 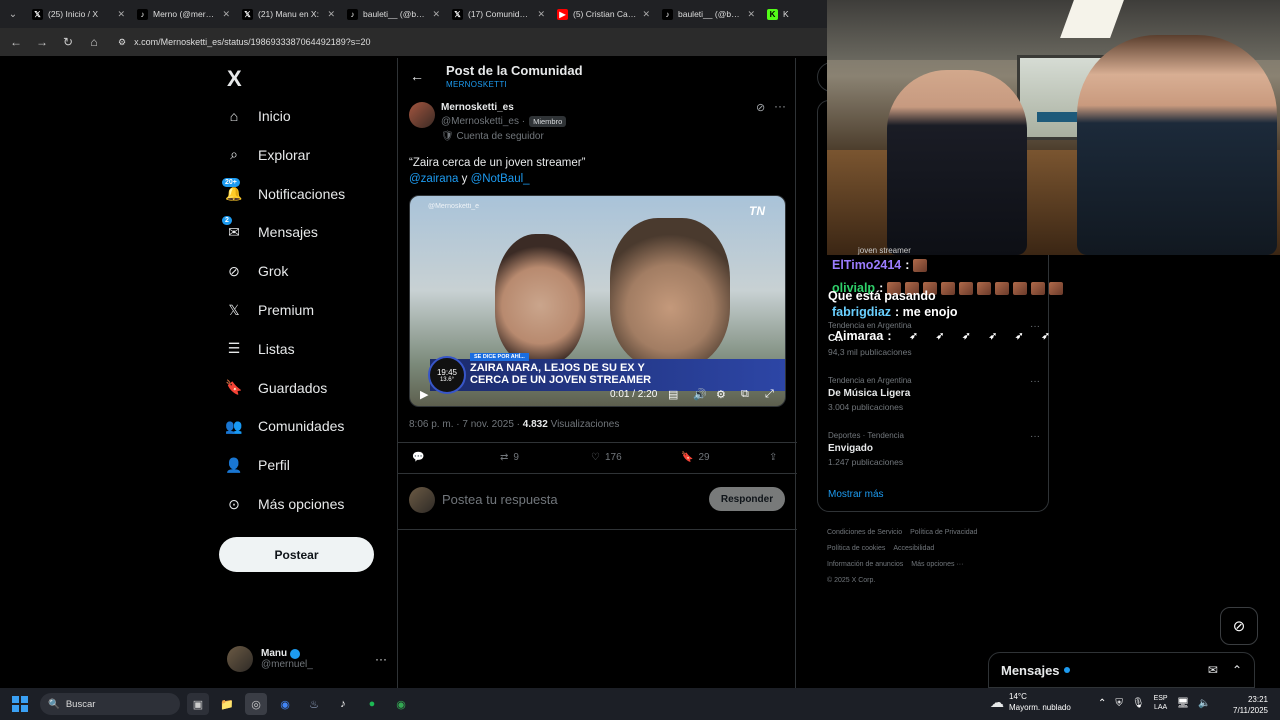 What do you see at coordinates (721, 394) in the screenshot?
I see `settings-gear-icon: ⚙` at bounding box center [721, 394].